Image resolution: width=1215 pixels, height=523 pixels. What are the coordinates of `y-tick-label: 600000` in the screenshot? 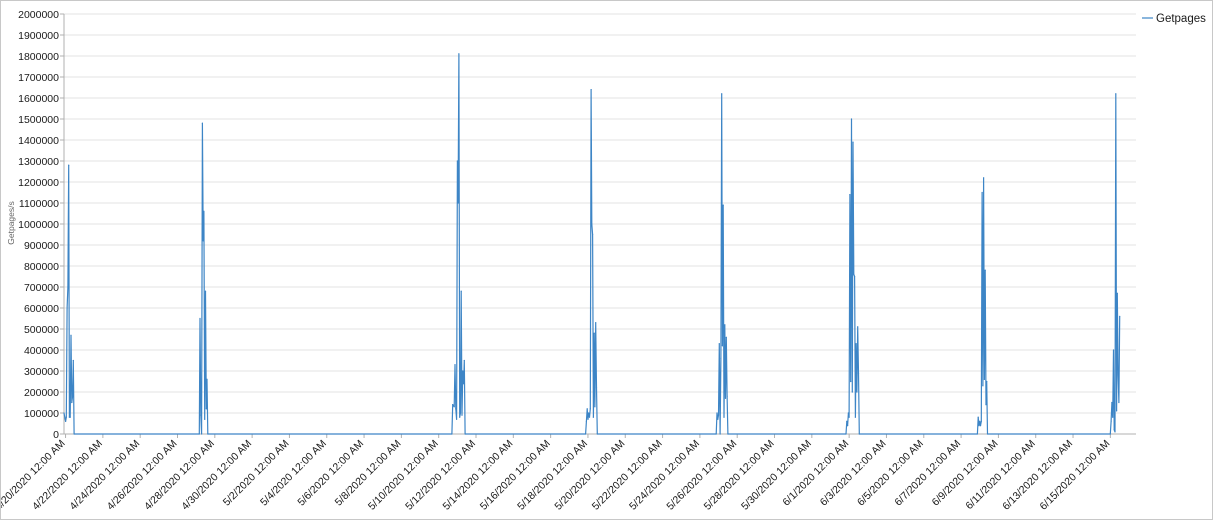 It's located at (41, 309).